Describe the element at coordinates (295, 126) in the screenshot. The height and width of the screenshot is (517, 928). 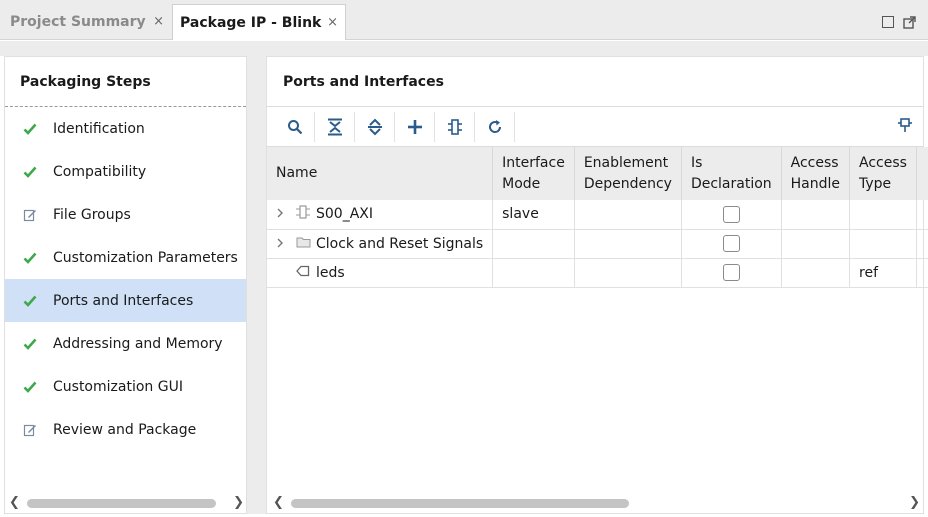
I see `search-icon` at that location.